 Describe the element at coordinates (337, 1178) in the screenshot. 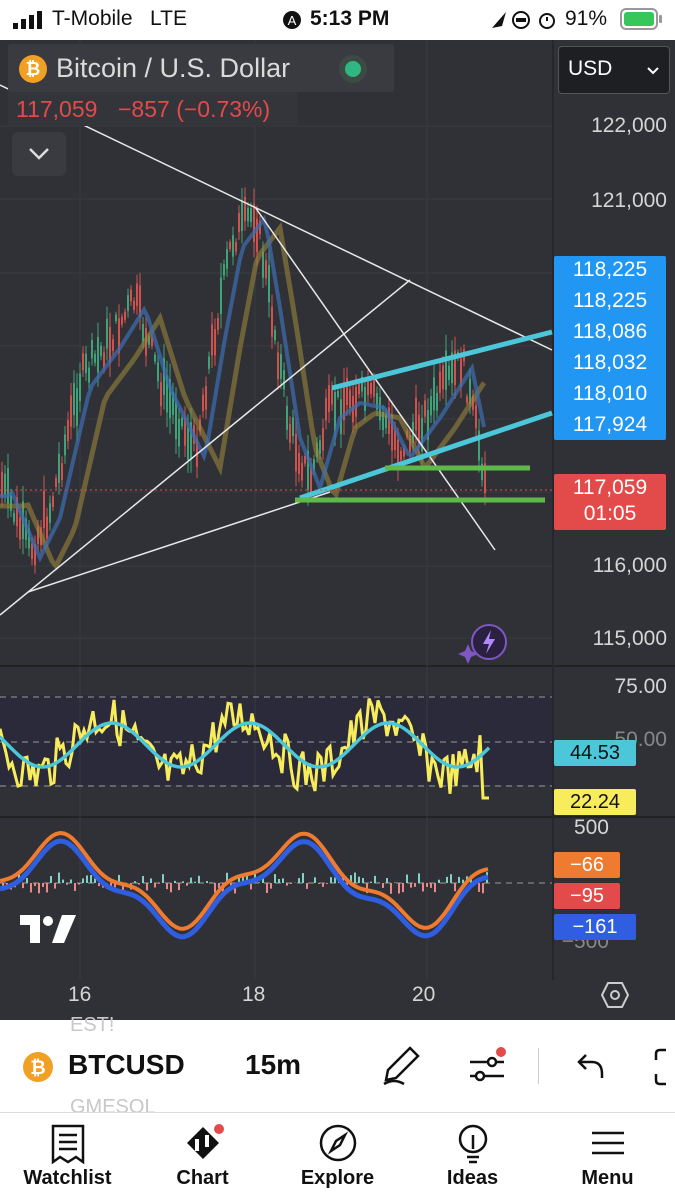

I see `tab-label: Explore` at that location.